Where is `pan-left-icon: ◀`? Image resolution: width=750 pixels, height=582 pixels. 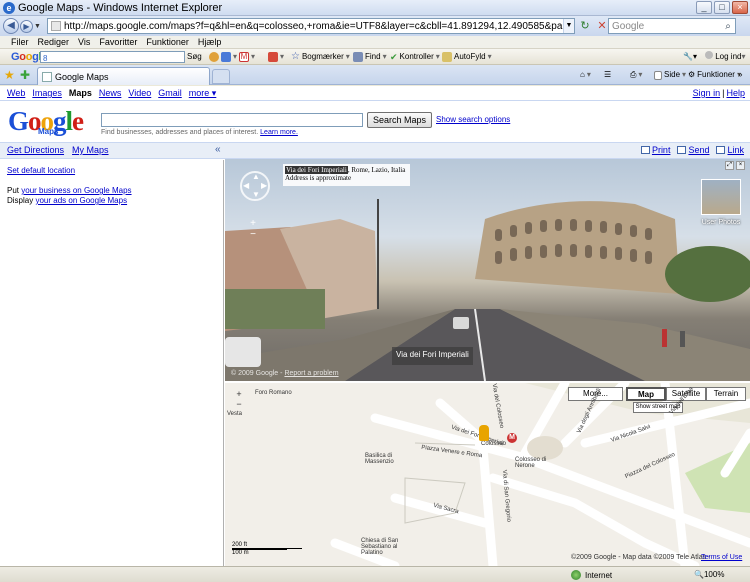
pan-left-icon: ◀ is located at coordinates (246, 185).